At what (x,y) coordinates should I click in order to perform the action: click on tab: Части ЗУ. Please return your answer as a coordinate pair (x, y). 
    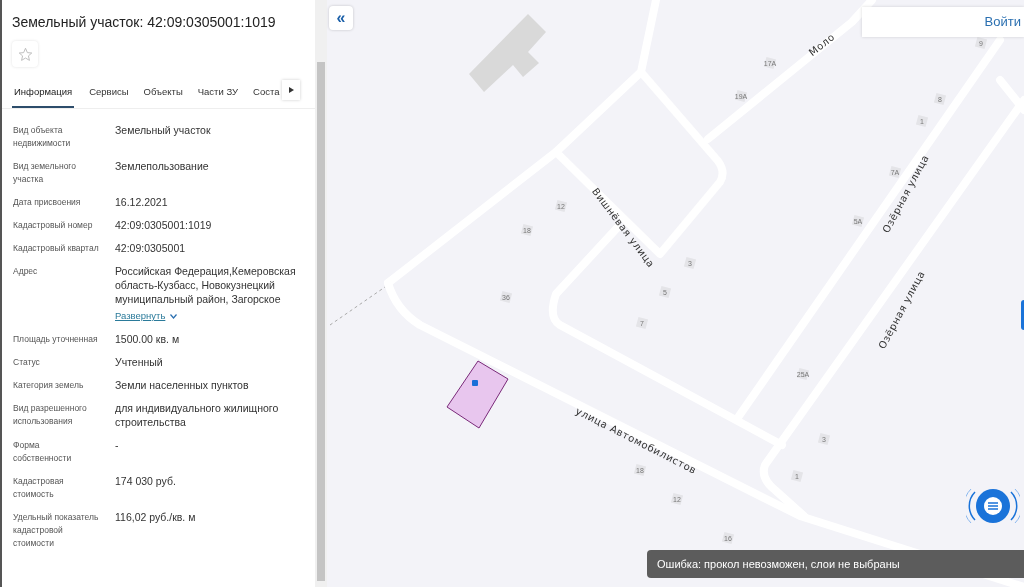
    Looking at the image, I should click on (218, 96).